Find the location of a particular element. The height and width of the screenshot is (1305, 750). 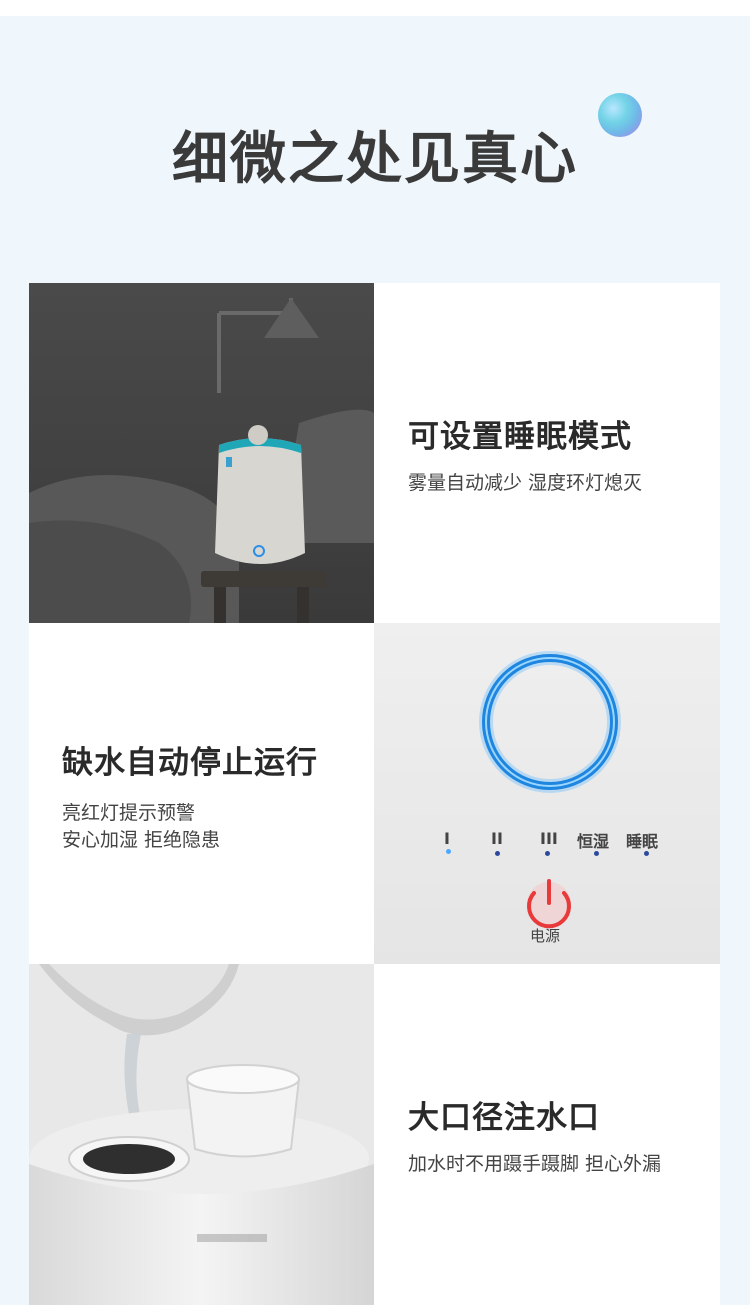

power-label: 电源 is located at coordinates (545, 936).